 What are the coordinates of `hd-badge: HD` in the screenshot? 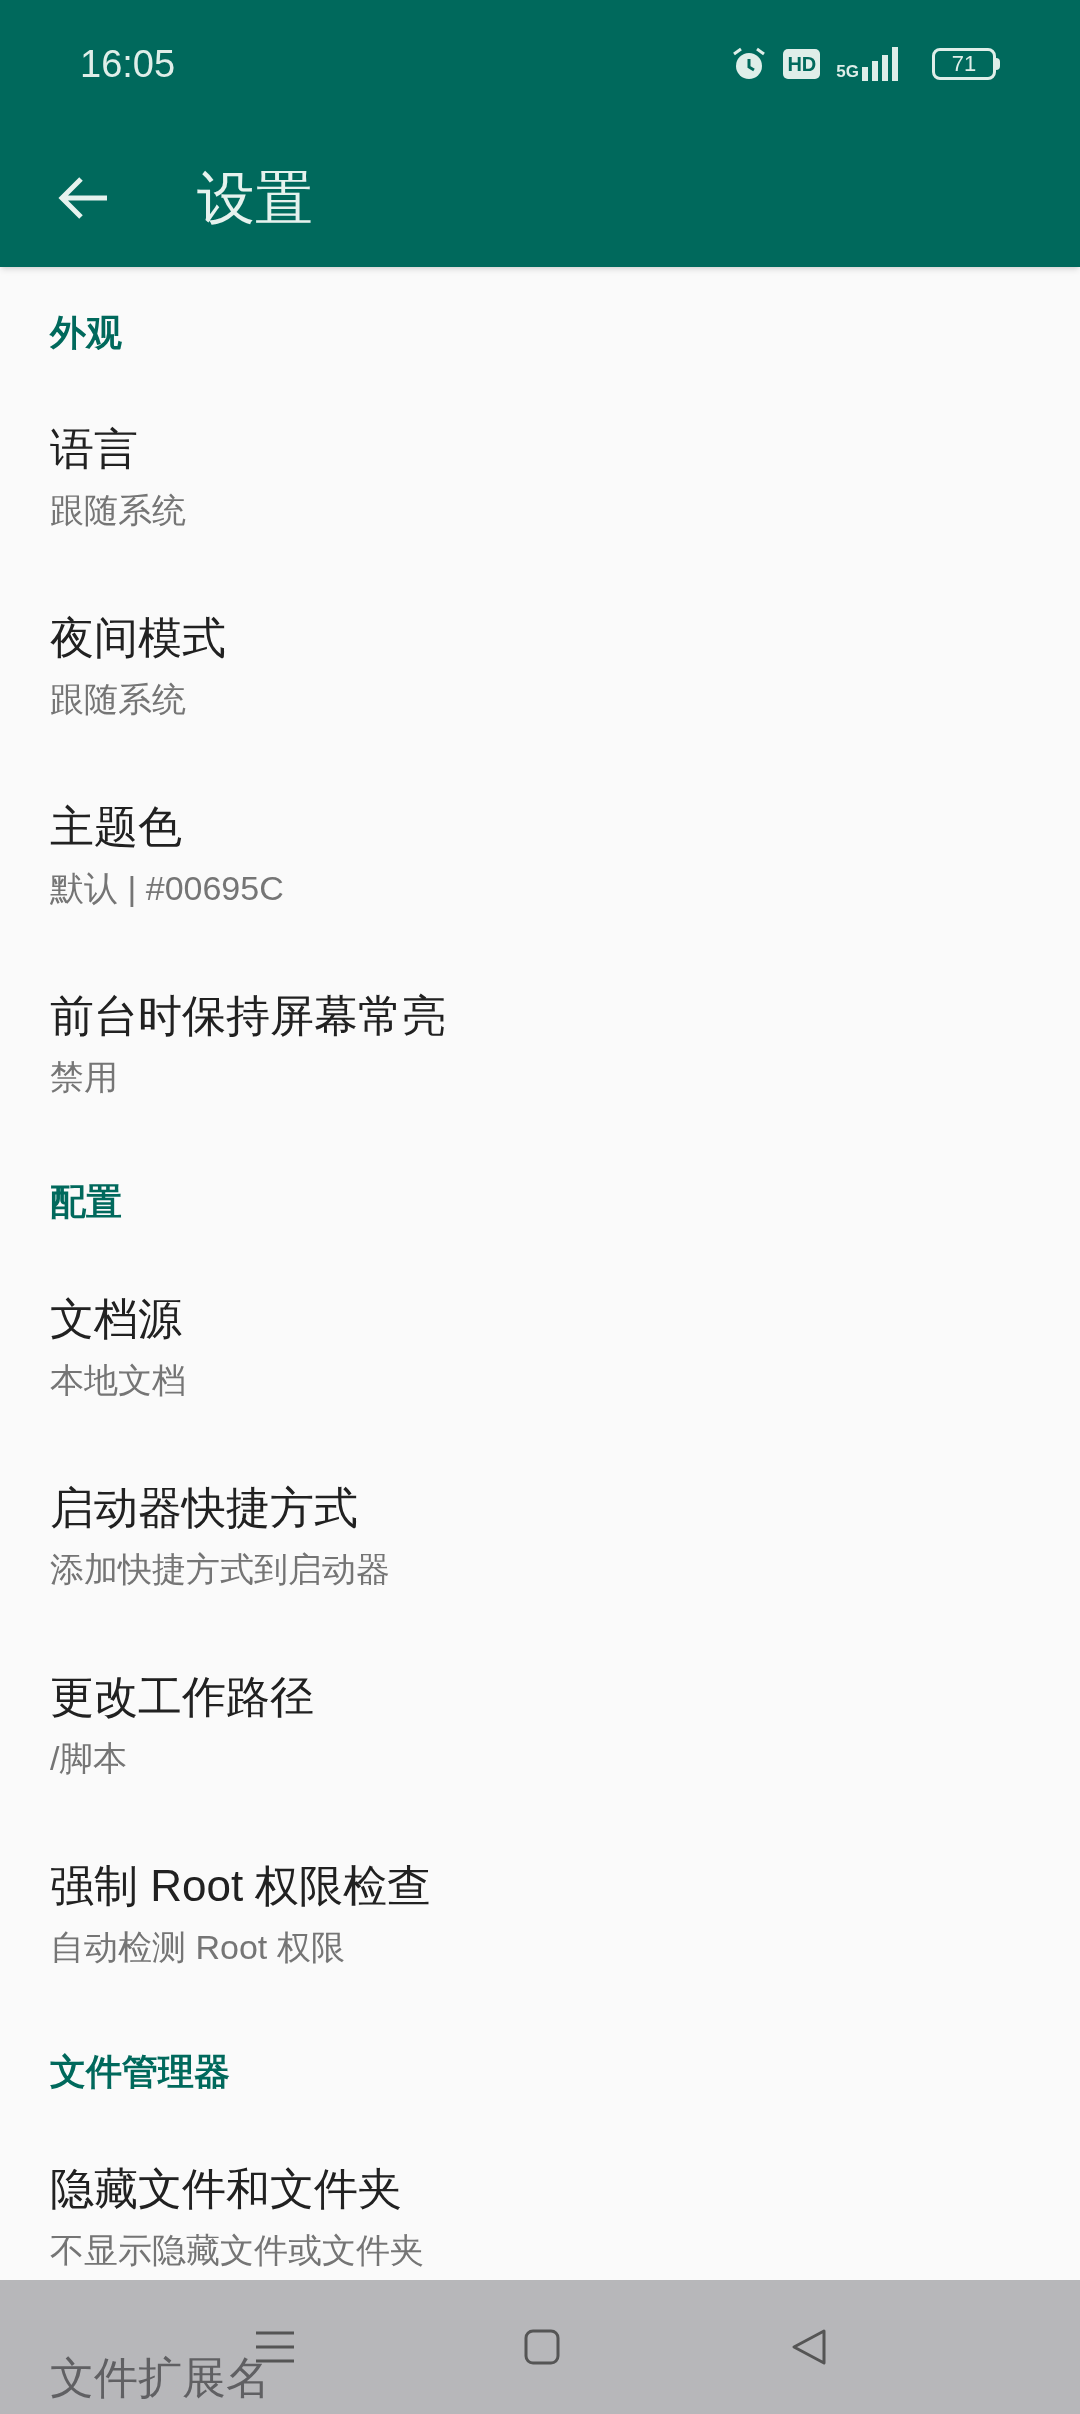 It's located at (802, 64).